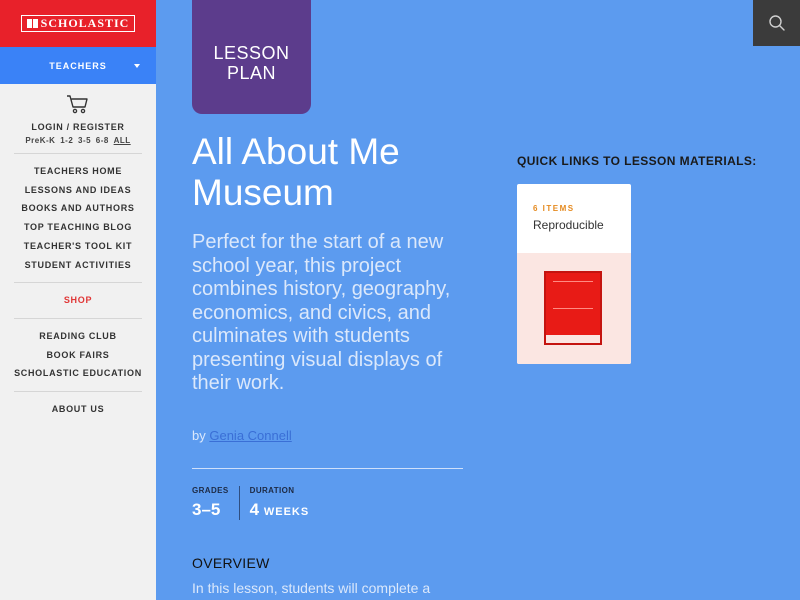  Describe the element at coordinates (66, 140) in the screenshot. I see `grade-link-1-2: 1-2` at that location.